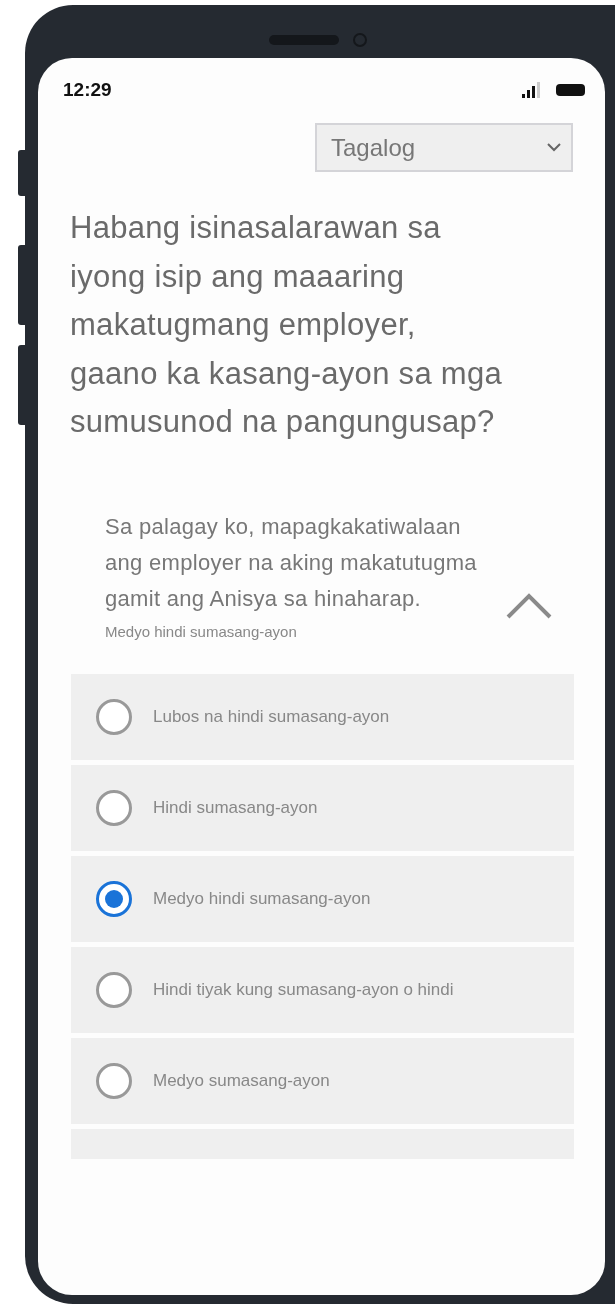  What do you see at coordinates (87, 90) in the screenshot?
I see `time: 12:29` at bounding box center [87, 90].